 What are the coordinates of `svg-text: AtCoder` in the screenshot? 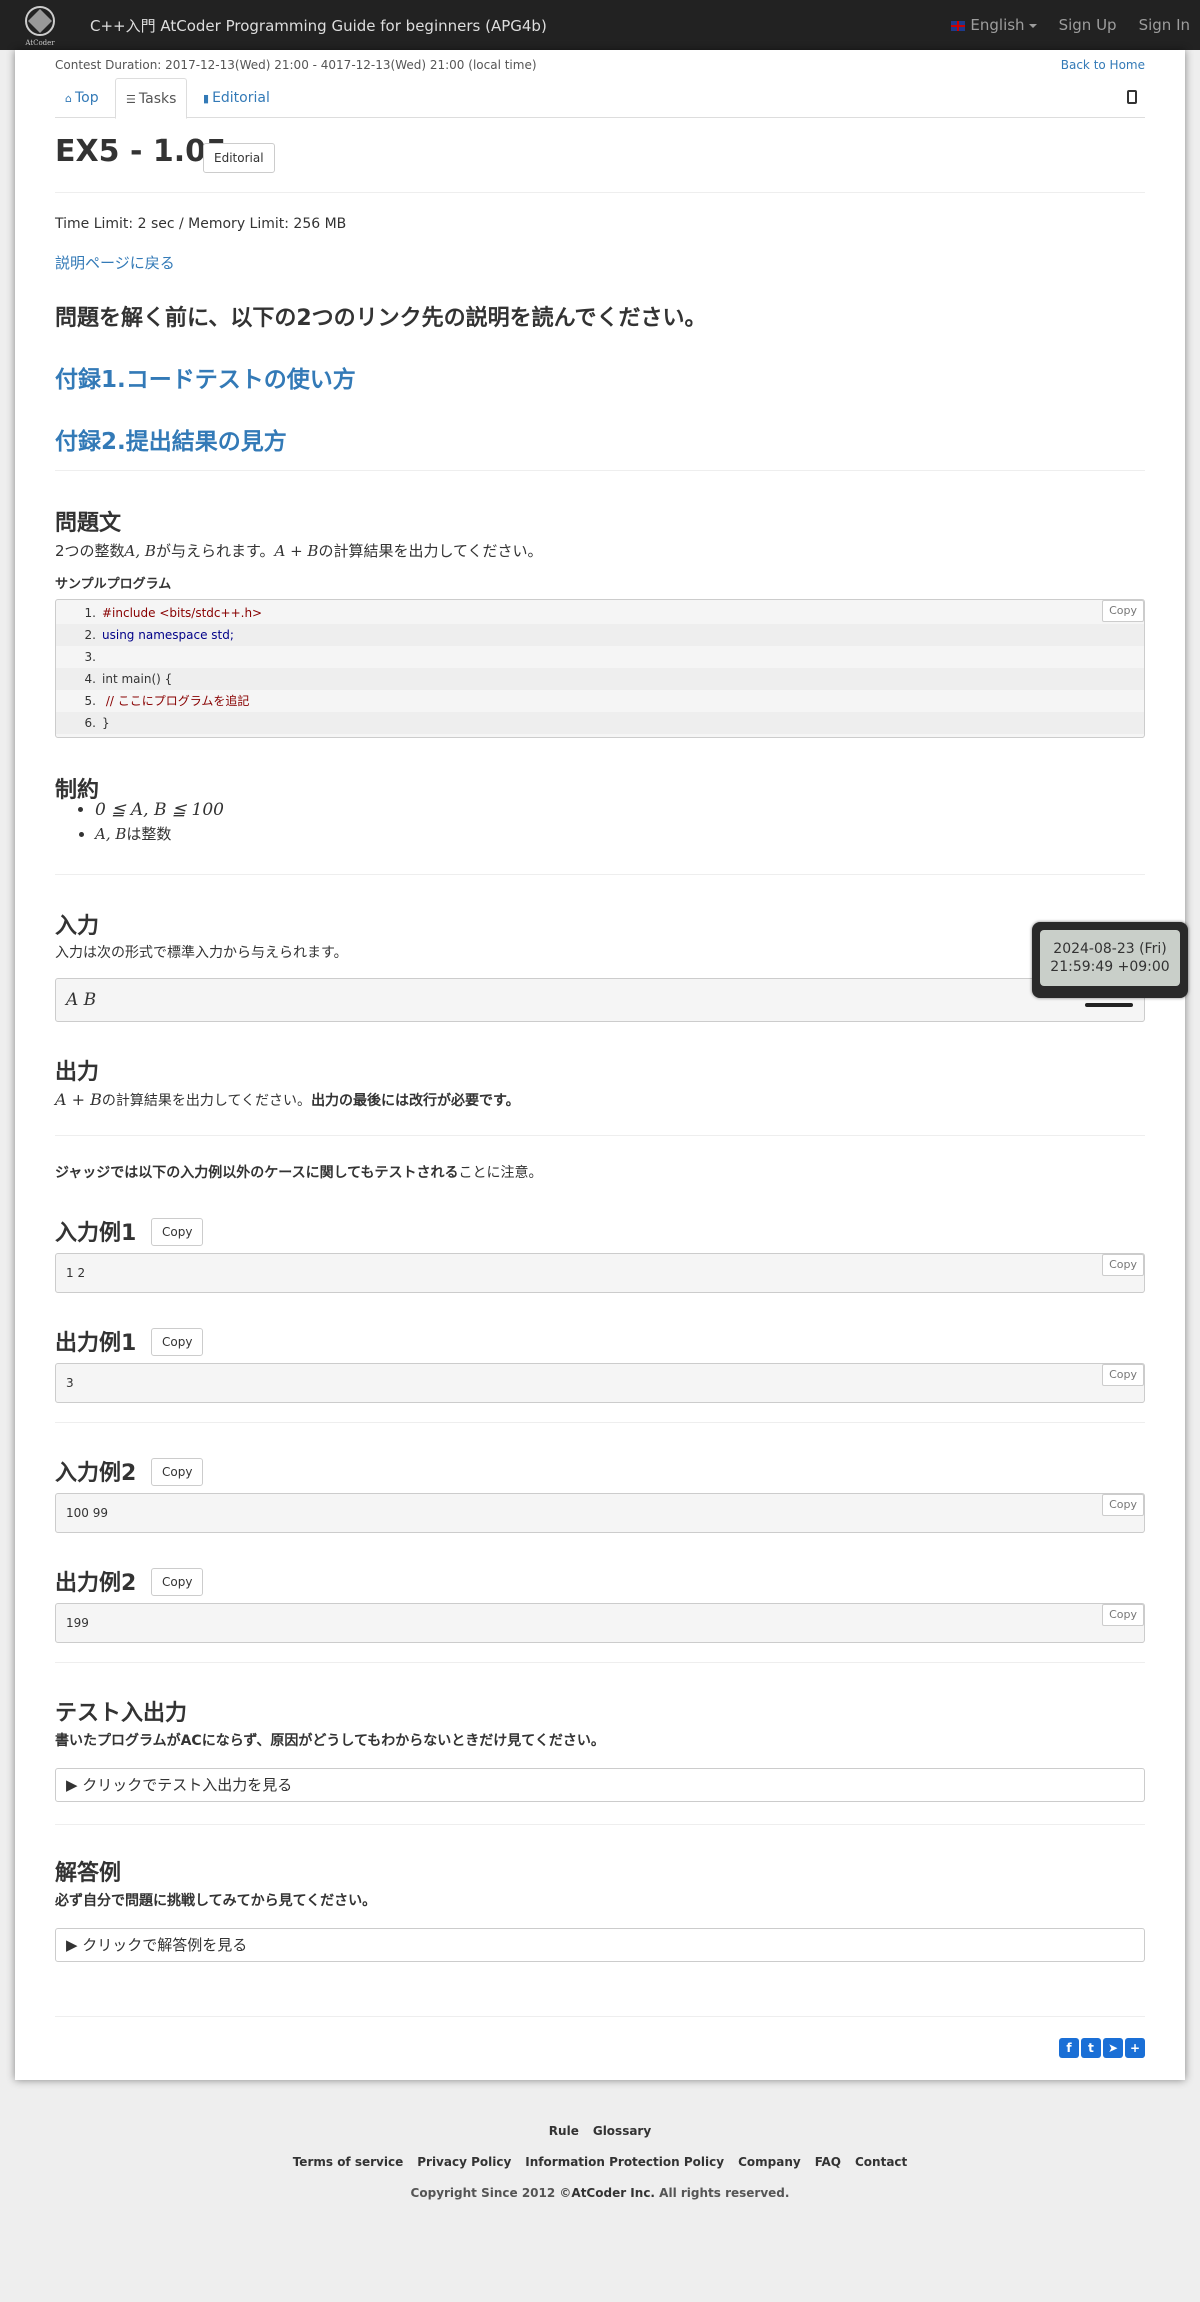 It's located at (39, 43).